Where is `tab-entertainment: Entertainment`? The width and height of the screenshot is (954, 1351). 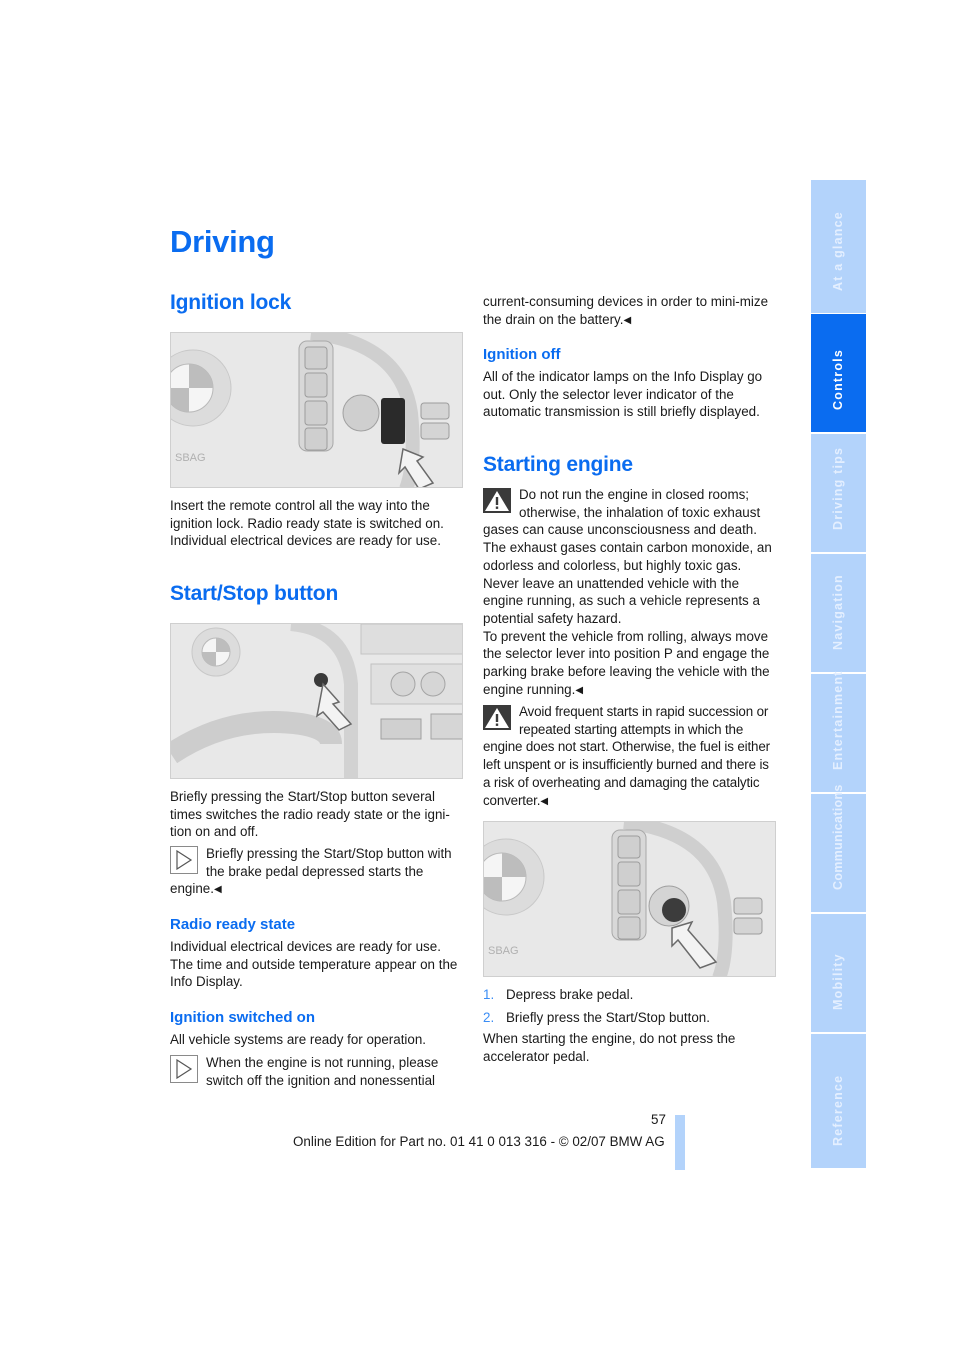 tab-entertainment: Entertainment is located at coordinates (838, 731).